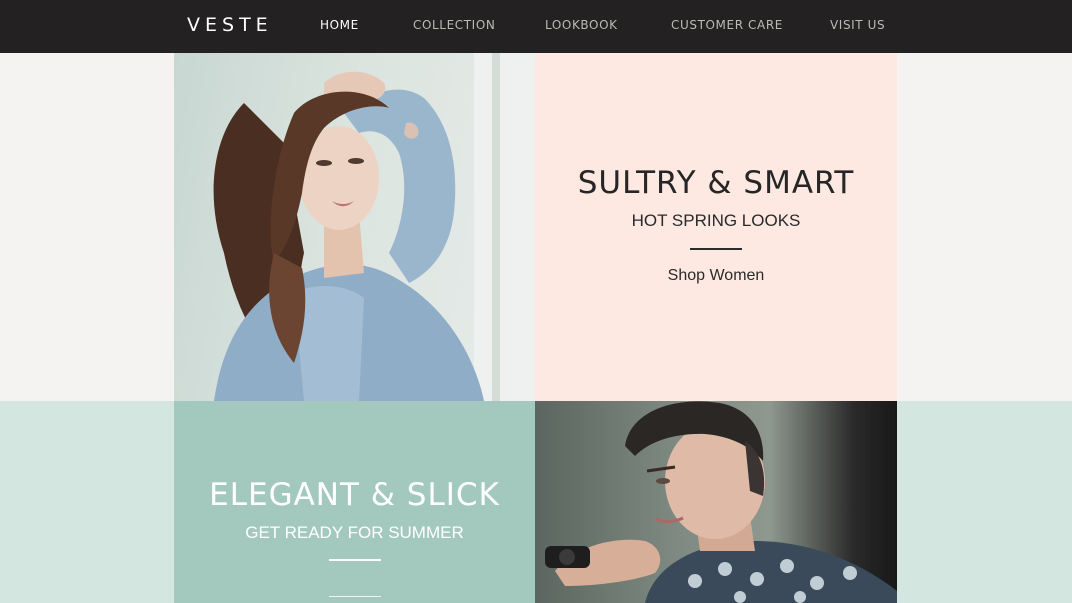  What do you see at coordinates (716, 183) in the screenshot?
I see `promo-women-title: SULTRY & SMART` at bounding box center [716, 183].